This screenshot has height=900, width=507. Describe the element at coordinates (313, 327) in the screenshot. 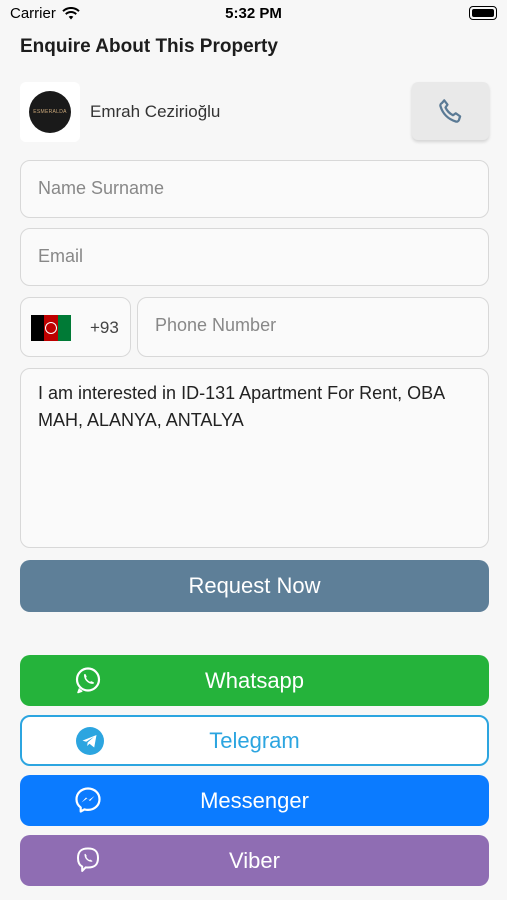

I see `phone-number-field: Phone Number` at that location.